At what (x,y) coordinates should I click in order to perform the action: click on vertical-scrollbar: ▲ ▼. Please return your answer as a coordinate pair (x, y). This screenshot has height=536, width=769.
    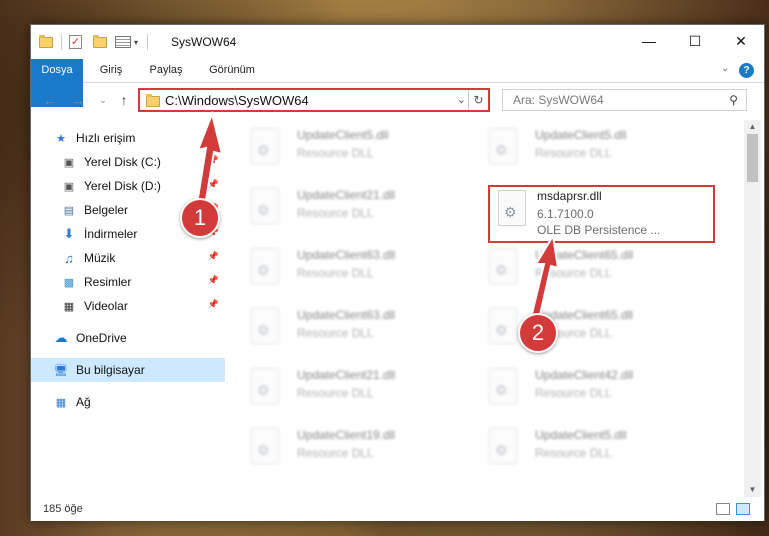
    Looking at the image, I should click on (752, 308).